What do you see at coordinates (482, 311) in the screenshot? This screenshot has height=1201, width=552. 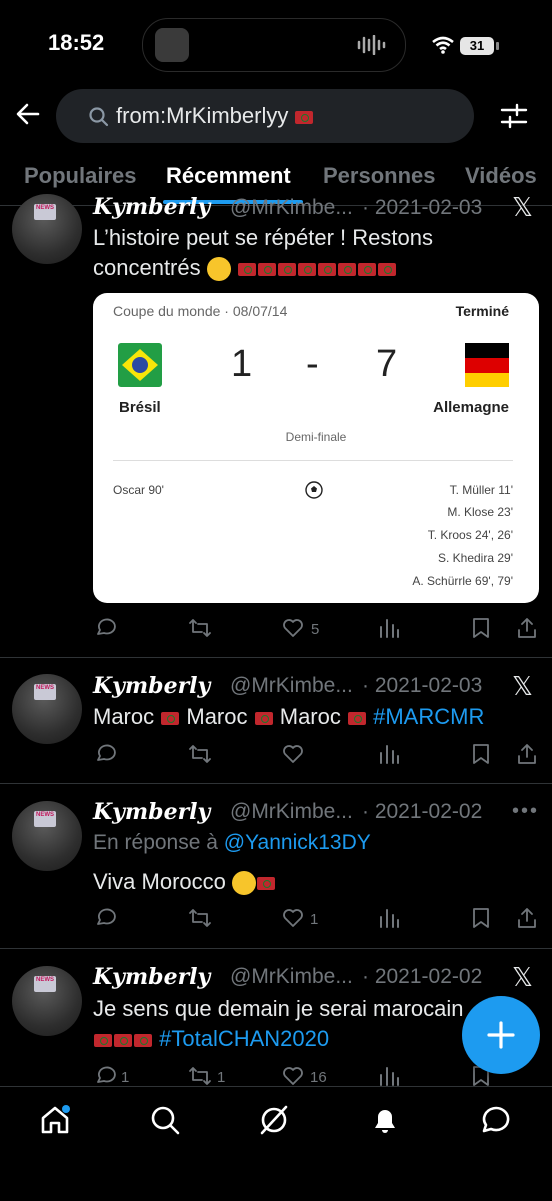 I see `match-status: Terminé` at bounding box center [482, 311].